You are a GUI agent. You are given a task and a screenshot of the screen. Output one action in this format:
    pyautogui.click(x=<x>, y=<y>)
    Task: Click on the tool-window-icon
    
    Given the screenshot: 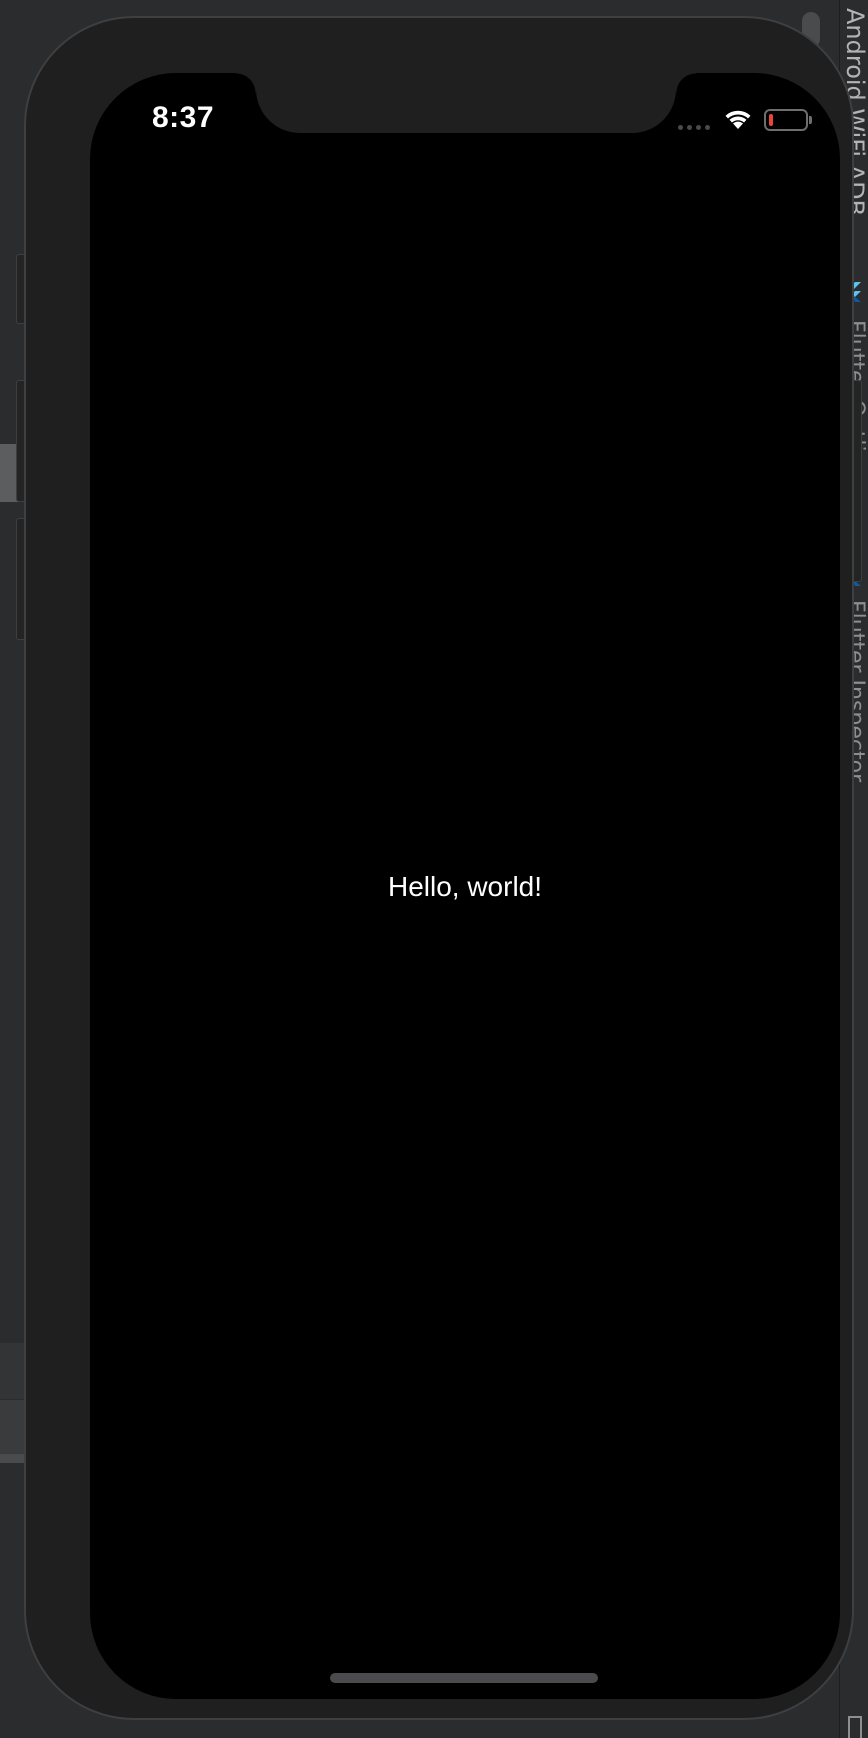 What is the action you would take?
    pyautogui.click(x=855, y=1727)
    